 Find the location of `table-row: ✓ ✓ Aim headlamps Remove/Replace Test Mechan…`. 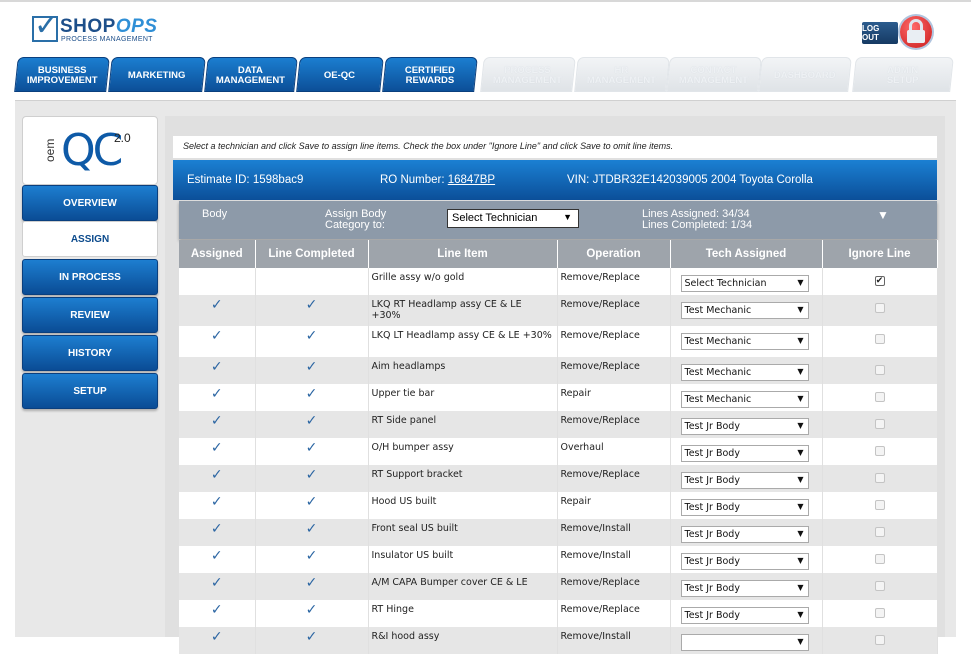

table-row: ✓ ✓ Aim headlamps Remove/Replace Test Mechan… is located at coordinates (558, 370).